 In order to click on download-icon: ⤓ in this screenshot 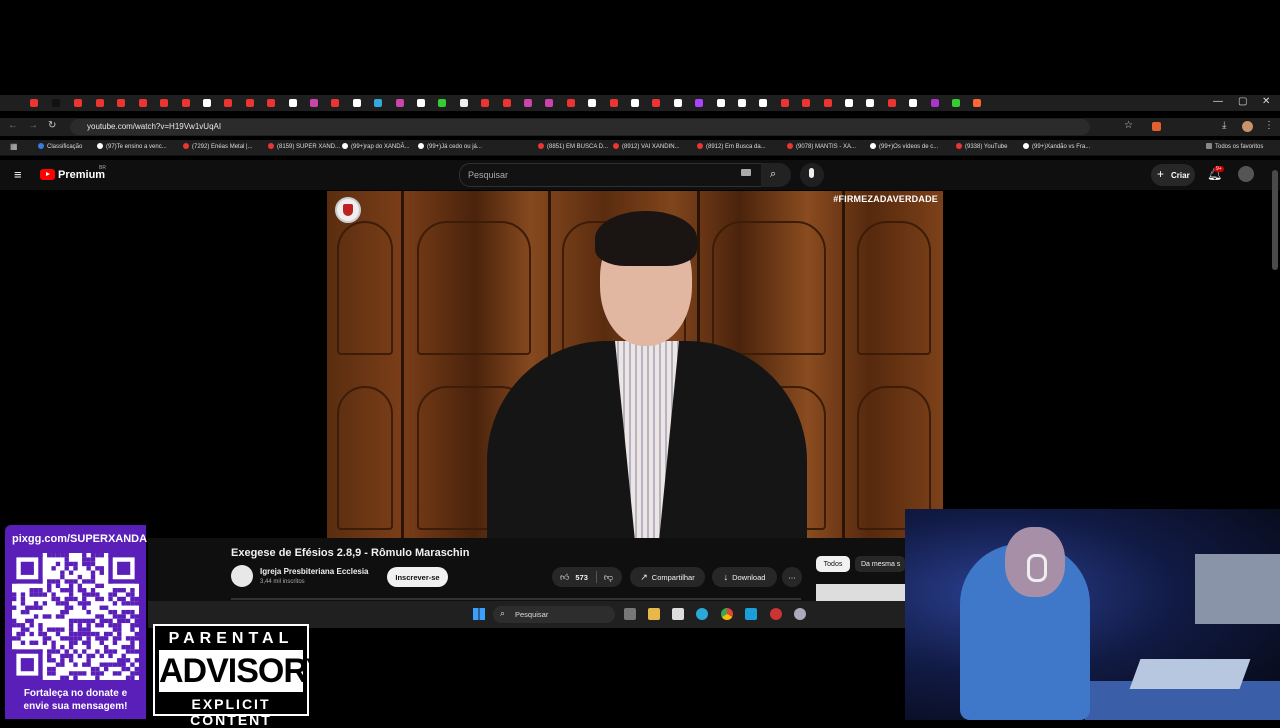, I will do `click(1224, 125)`.